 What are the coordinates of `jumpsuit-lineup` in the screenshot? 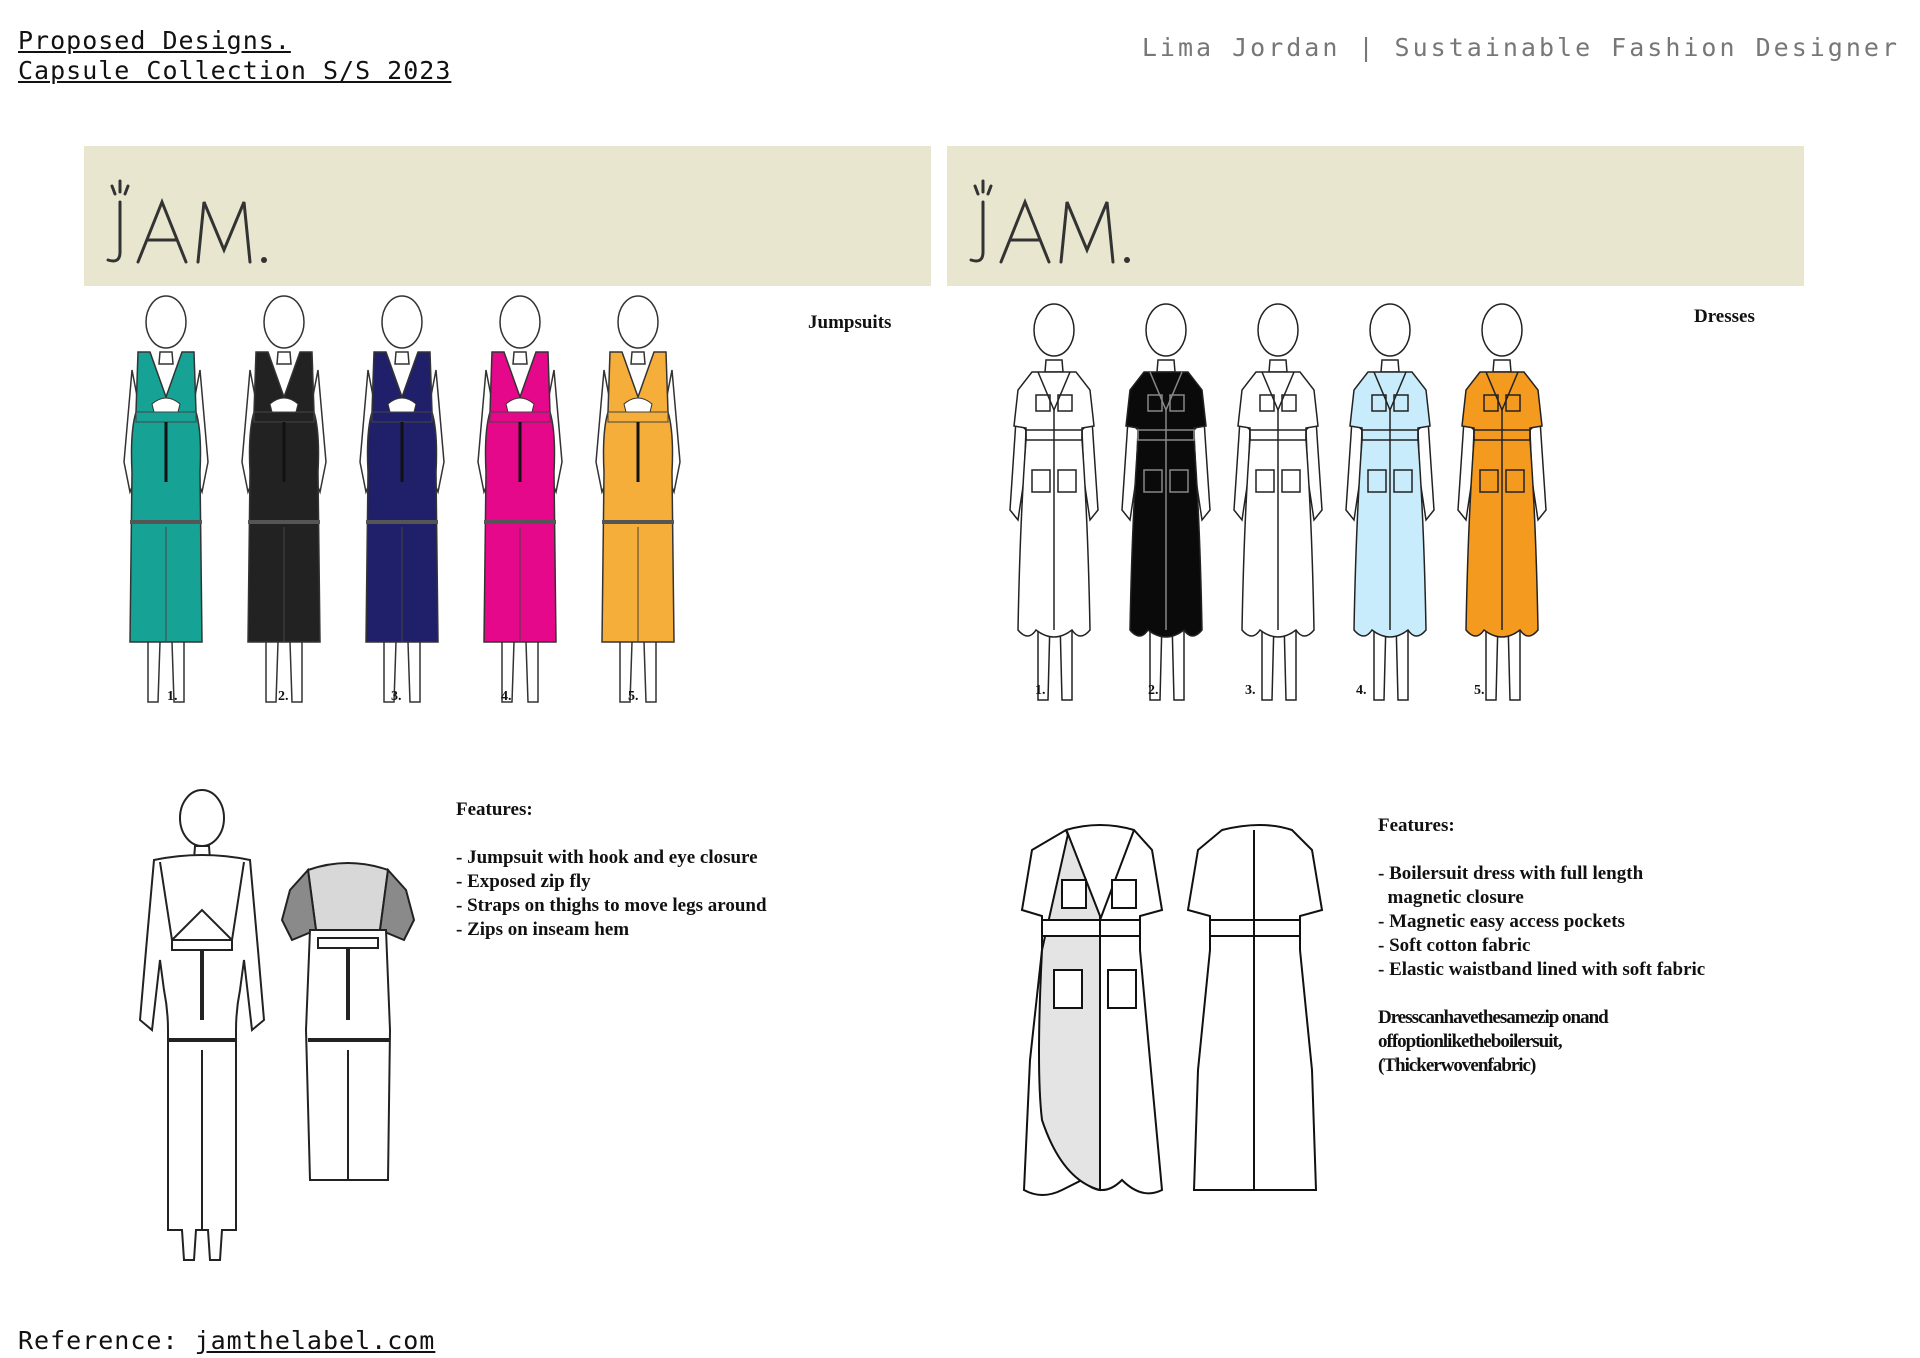 It's located at (402, 499).